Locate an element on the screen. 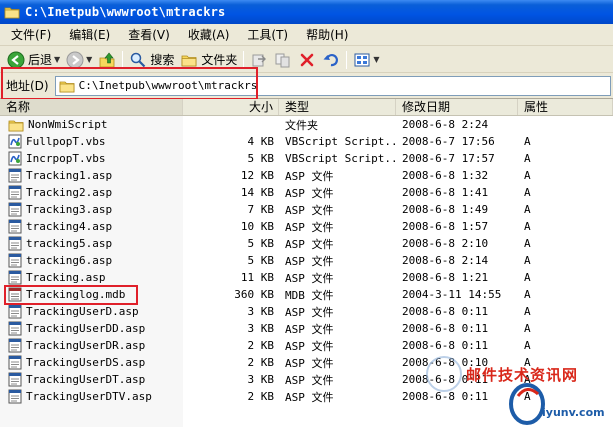 Image resolution: width=613 pixels, height=427 pixels. menu-tools: 工具(T) is located at coordinates (267, 35).